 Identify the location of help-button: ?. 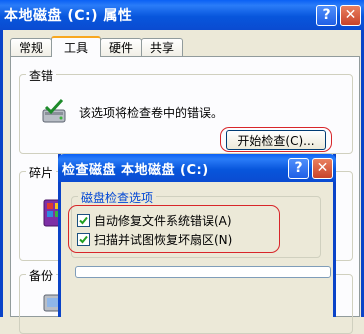
(326, 15).